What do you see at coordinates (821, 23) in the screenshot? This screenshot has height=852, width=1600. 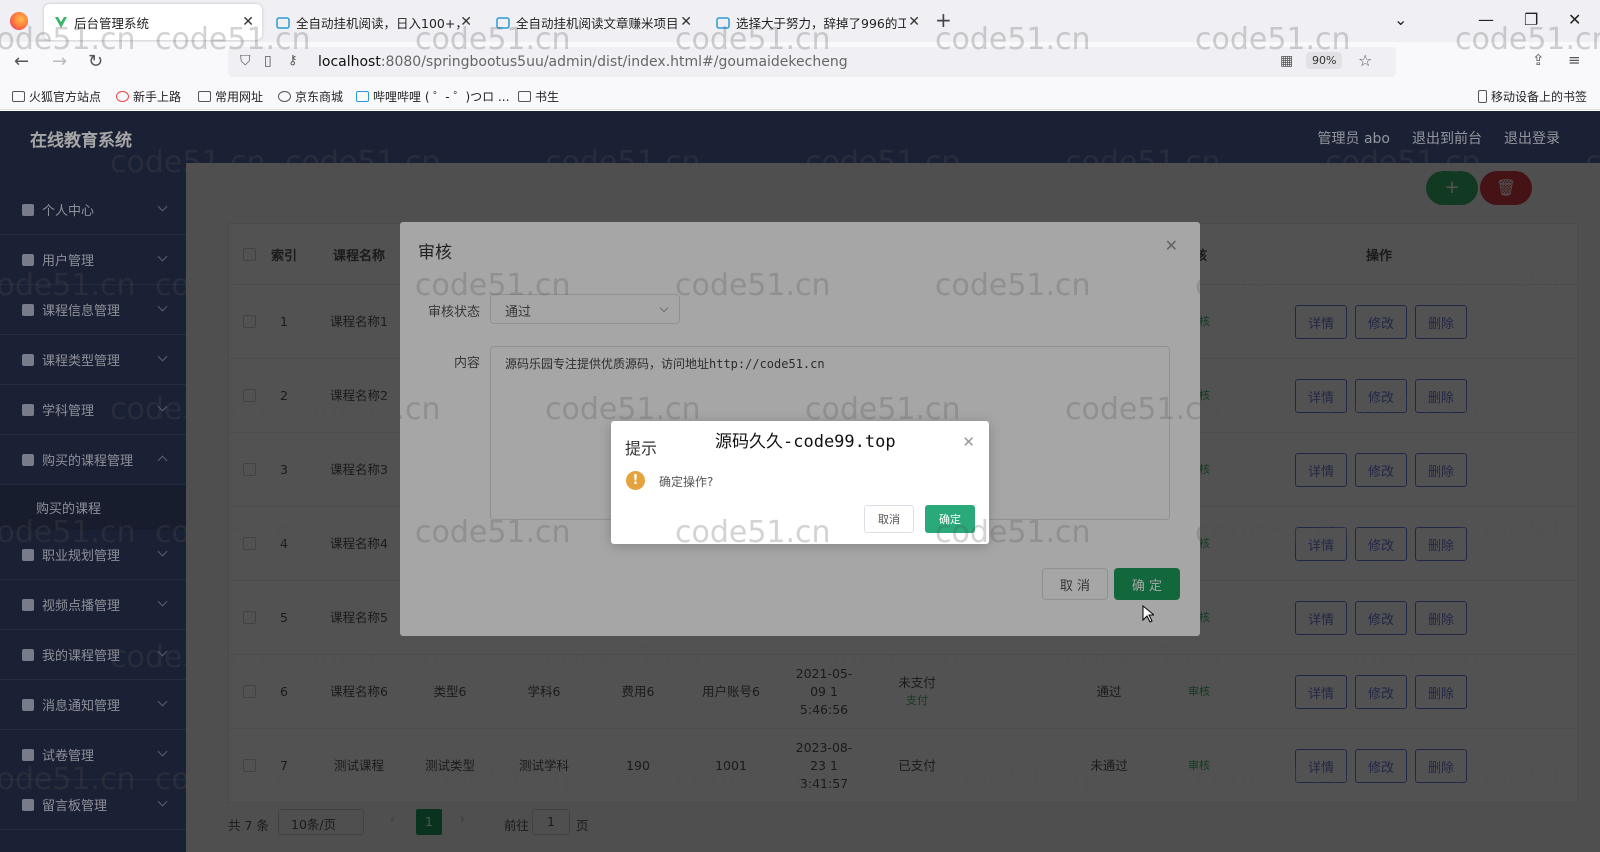 I see `tab-title: 选择大于努力，辞掉了996的工` at bounding box center [821, 23].